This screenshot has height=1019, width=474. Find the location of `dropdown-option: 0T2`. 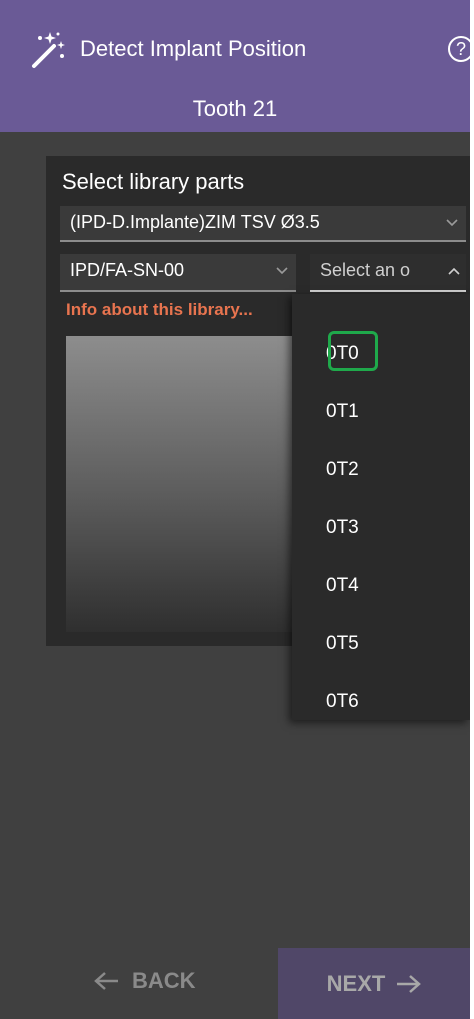

dropdown-option: 0T2 is located at coordinates (342, 470).